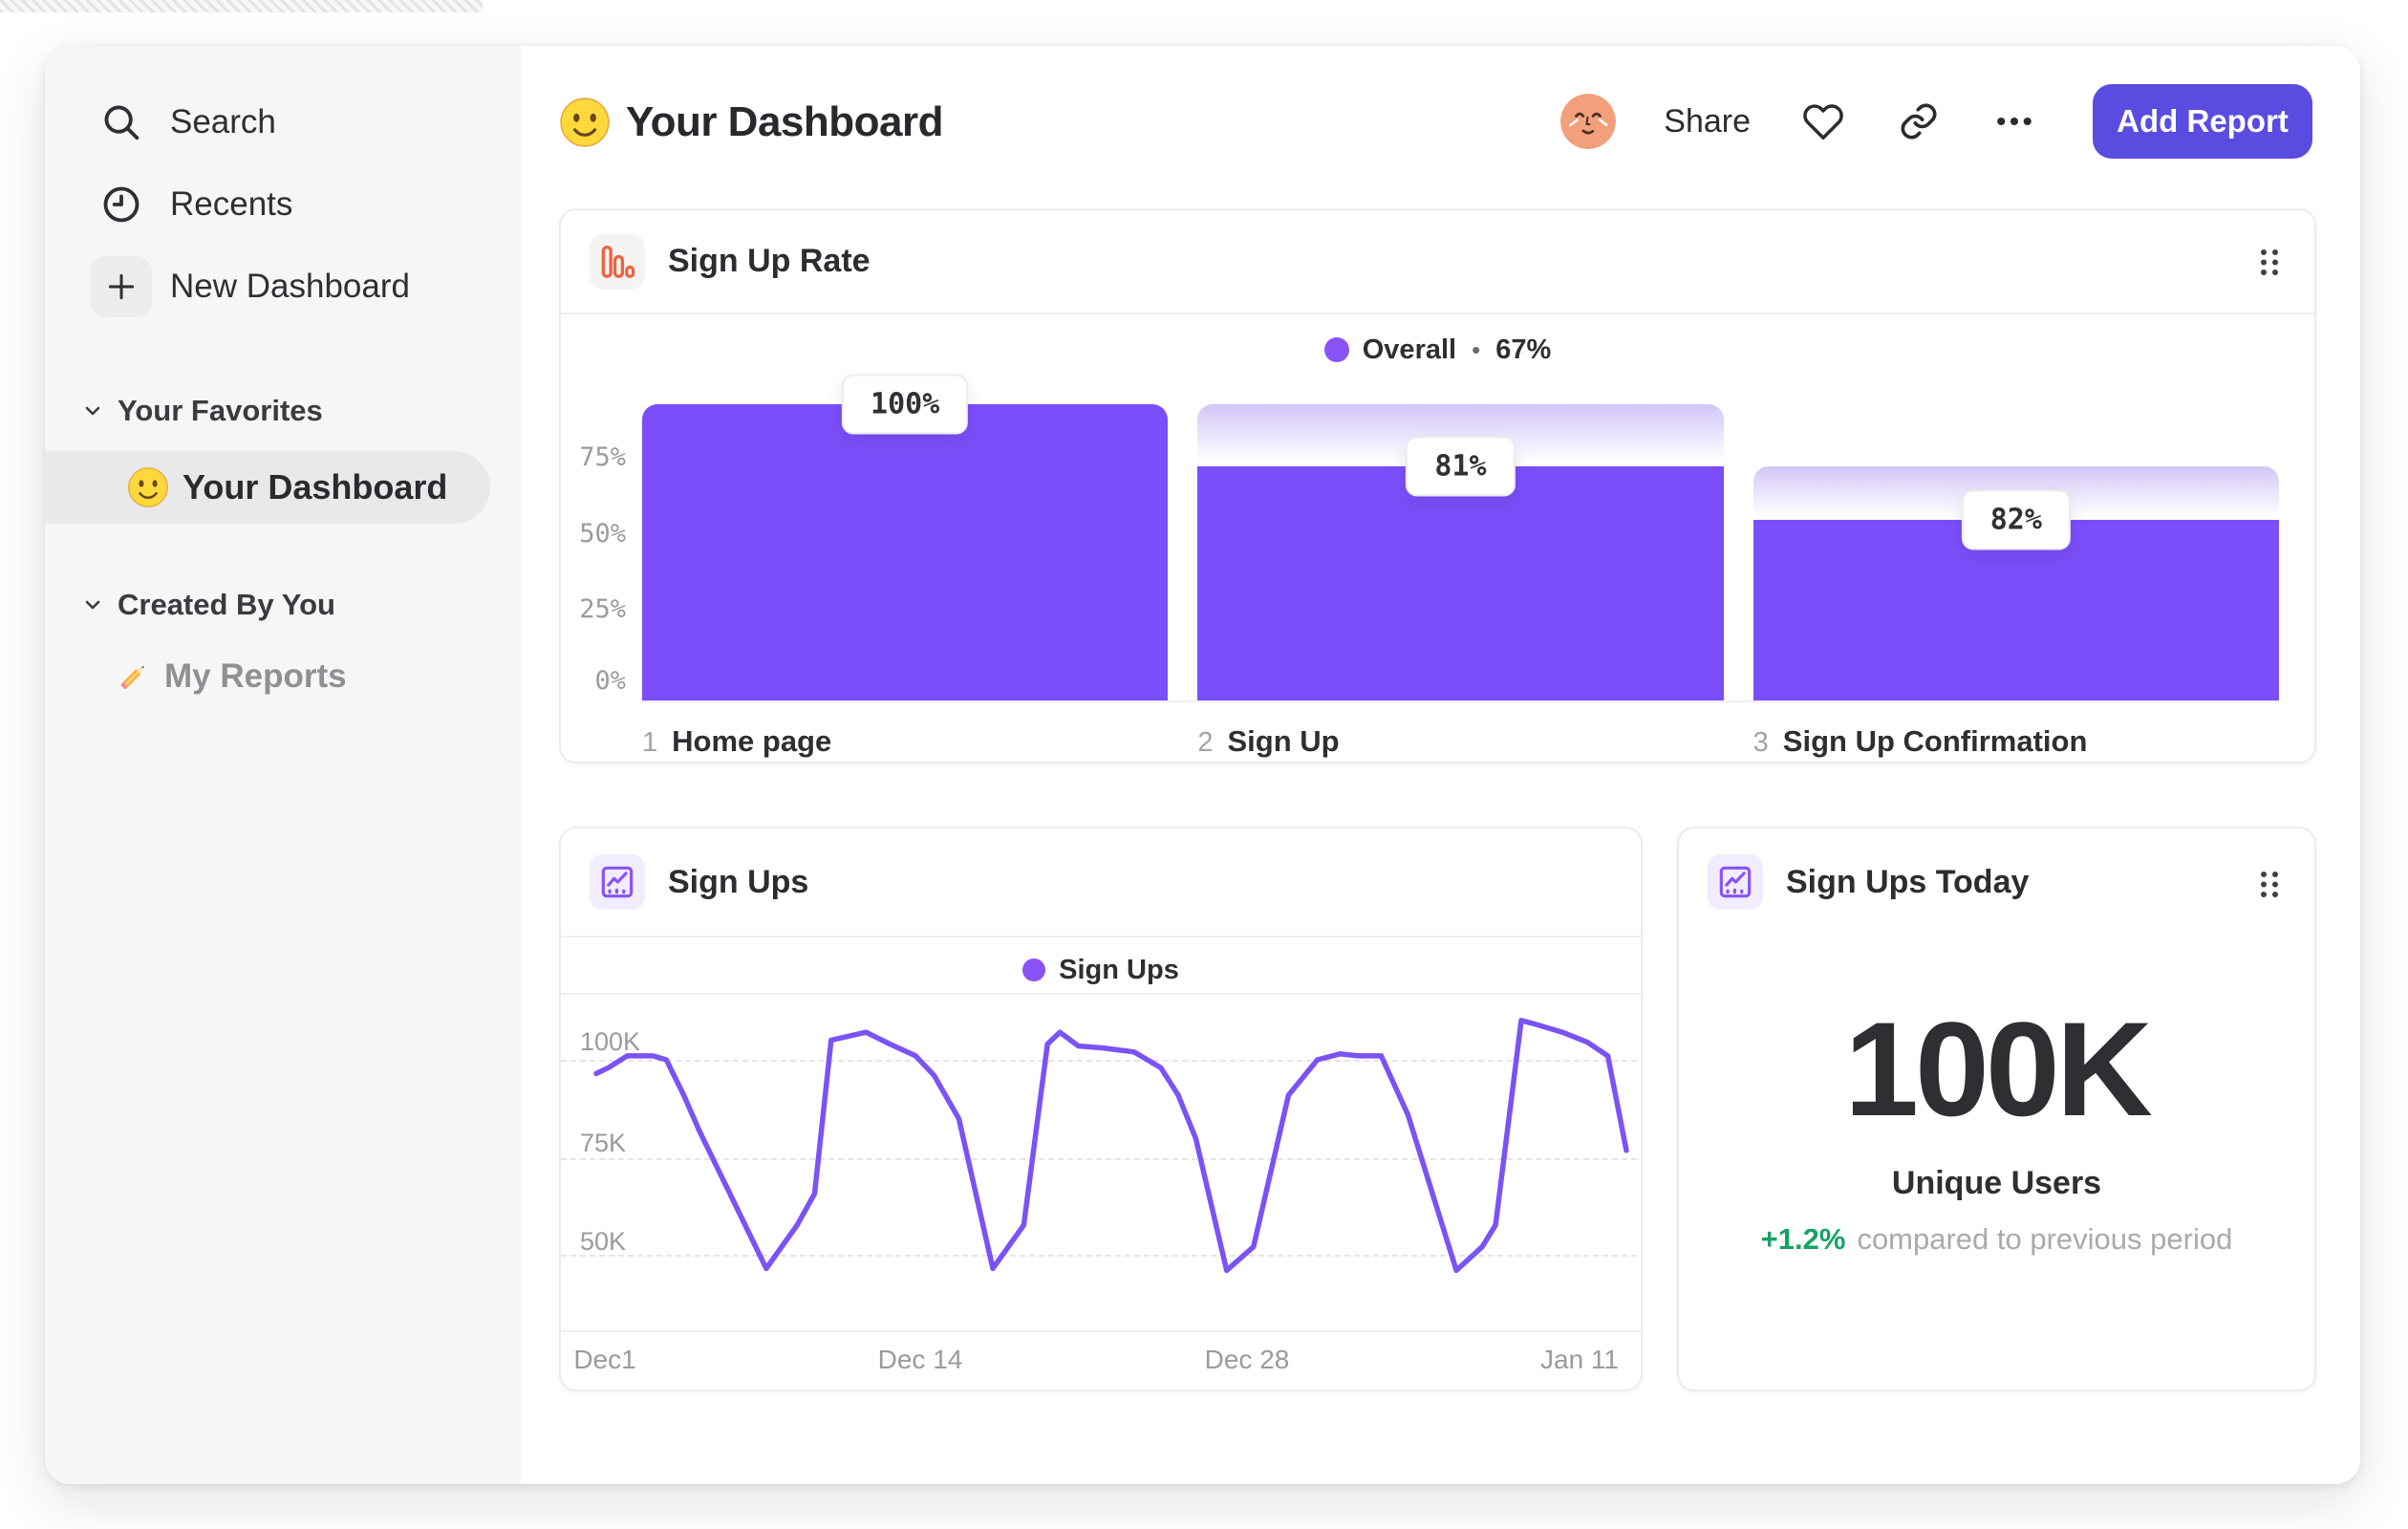  I want to click on add-report-button: Add Report, so click(2203, 121).